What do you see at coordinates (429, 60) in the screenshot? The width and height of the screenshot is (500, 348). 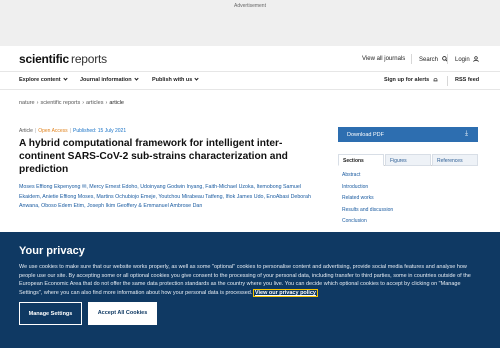 I see `search-label: Search` at bounding box center [429, 60].